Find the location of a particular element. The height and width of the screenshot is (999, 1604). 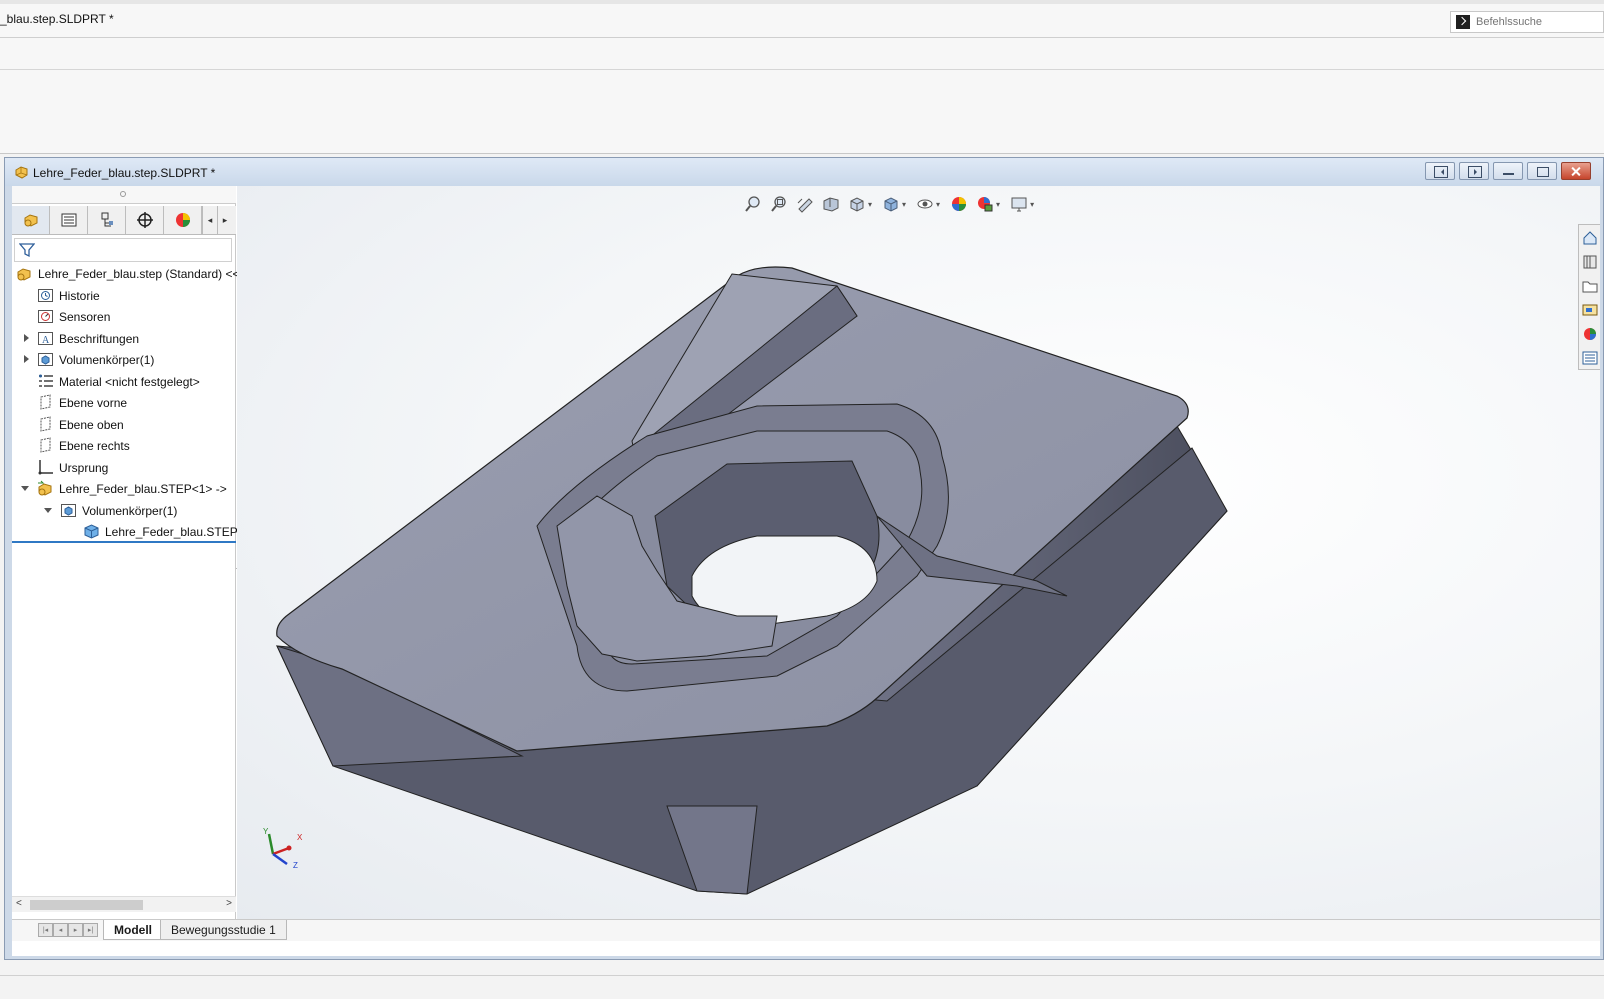

triad-x-label: X is located at coordinates (300, 837).